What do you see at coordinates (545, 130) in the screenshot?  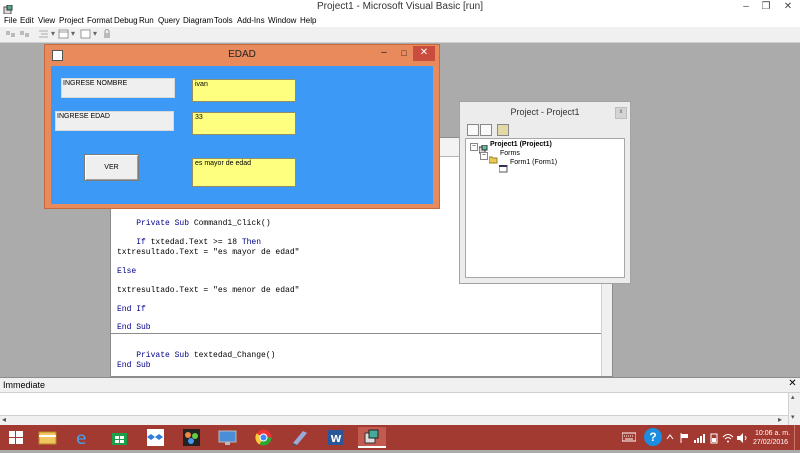 I see `project-toolbar` at bounding box center [545, 130].